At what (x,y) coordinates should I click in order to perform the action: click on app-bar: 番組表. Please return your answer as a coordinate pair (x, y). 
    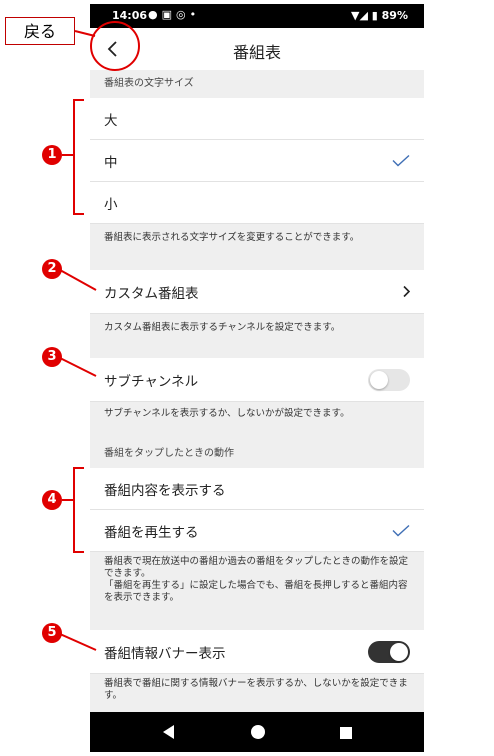
    Looking at the image, I should click on (257, 49).